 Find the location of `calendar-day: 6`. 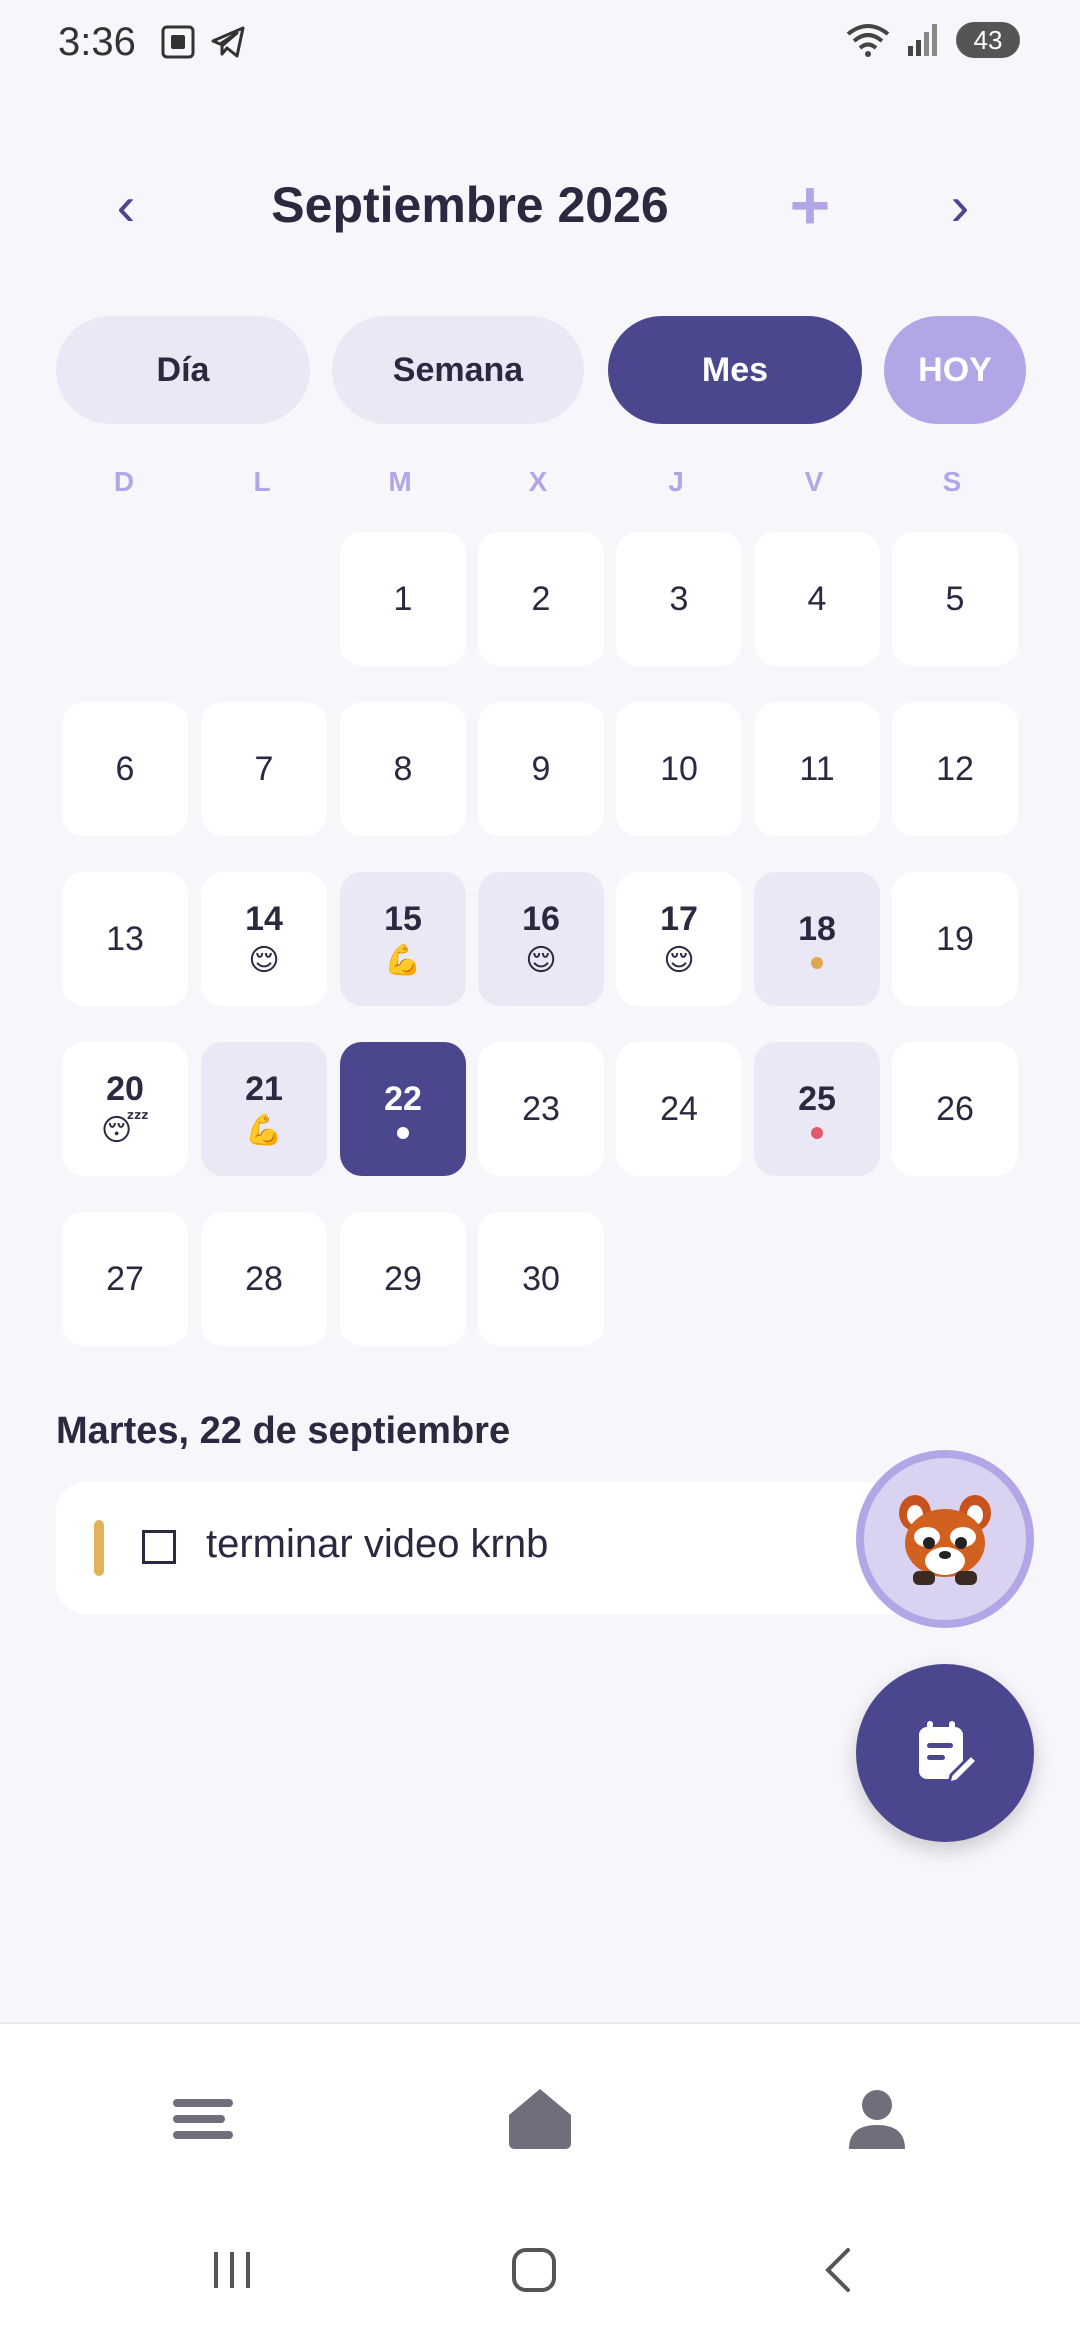

calendar-day: 6 is located at coordinates (125, 769).